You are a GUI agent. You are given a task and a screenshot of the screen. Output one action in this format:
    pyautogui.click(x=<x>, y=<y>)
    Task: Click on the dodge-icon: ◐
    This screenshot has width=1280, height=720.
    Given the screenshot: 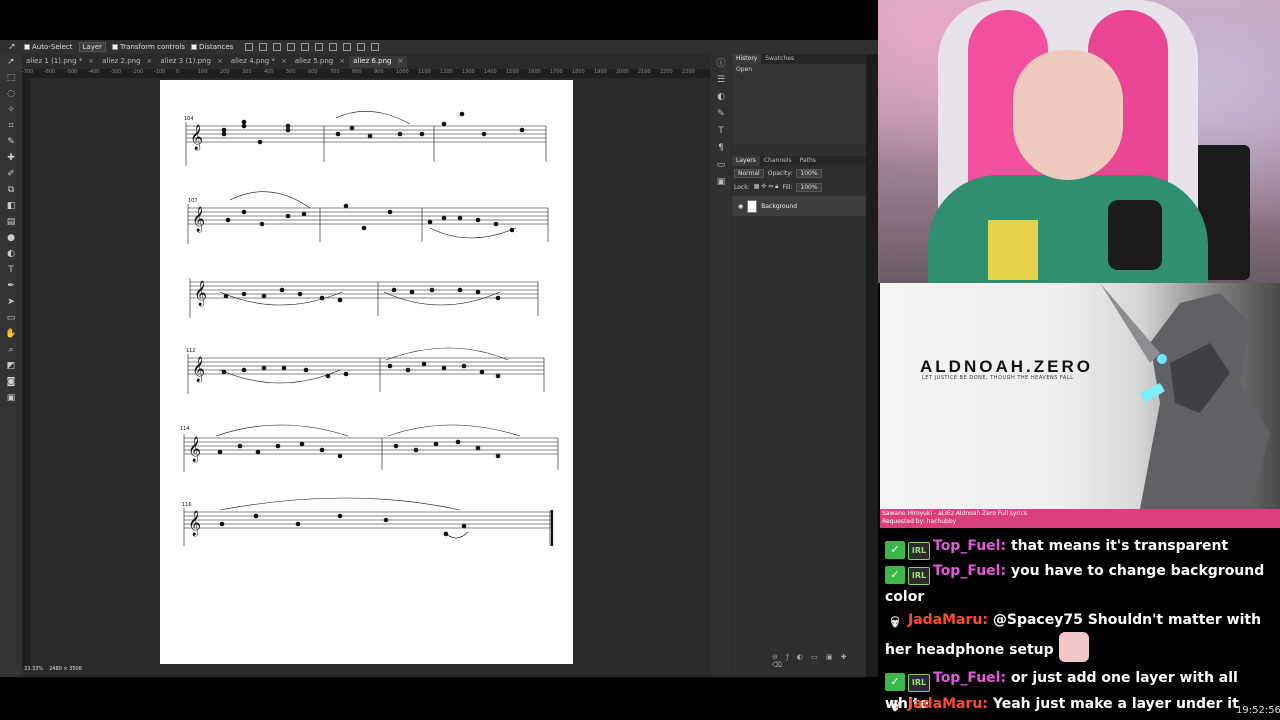 What is the action you would take?
    pyautogui.click(x=11, y=254)
    